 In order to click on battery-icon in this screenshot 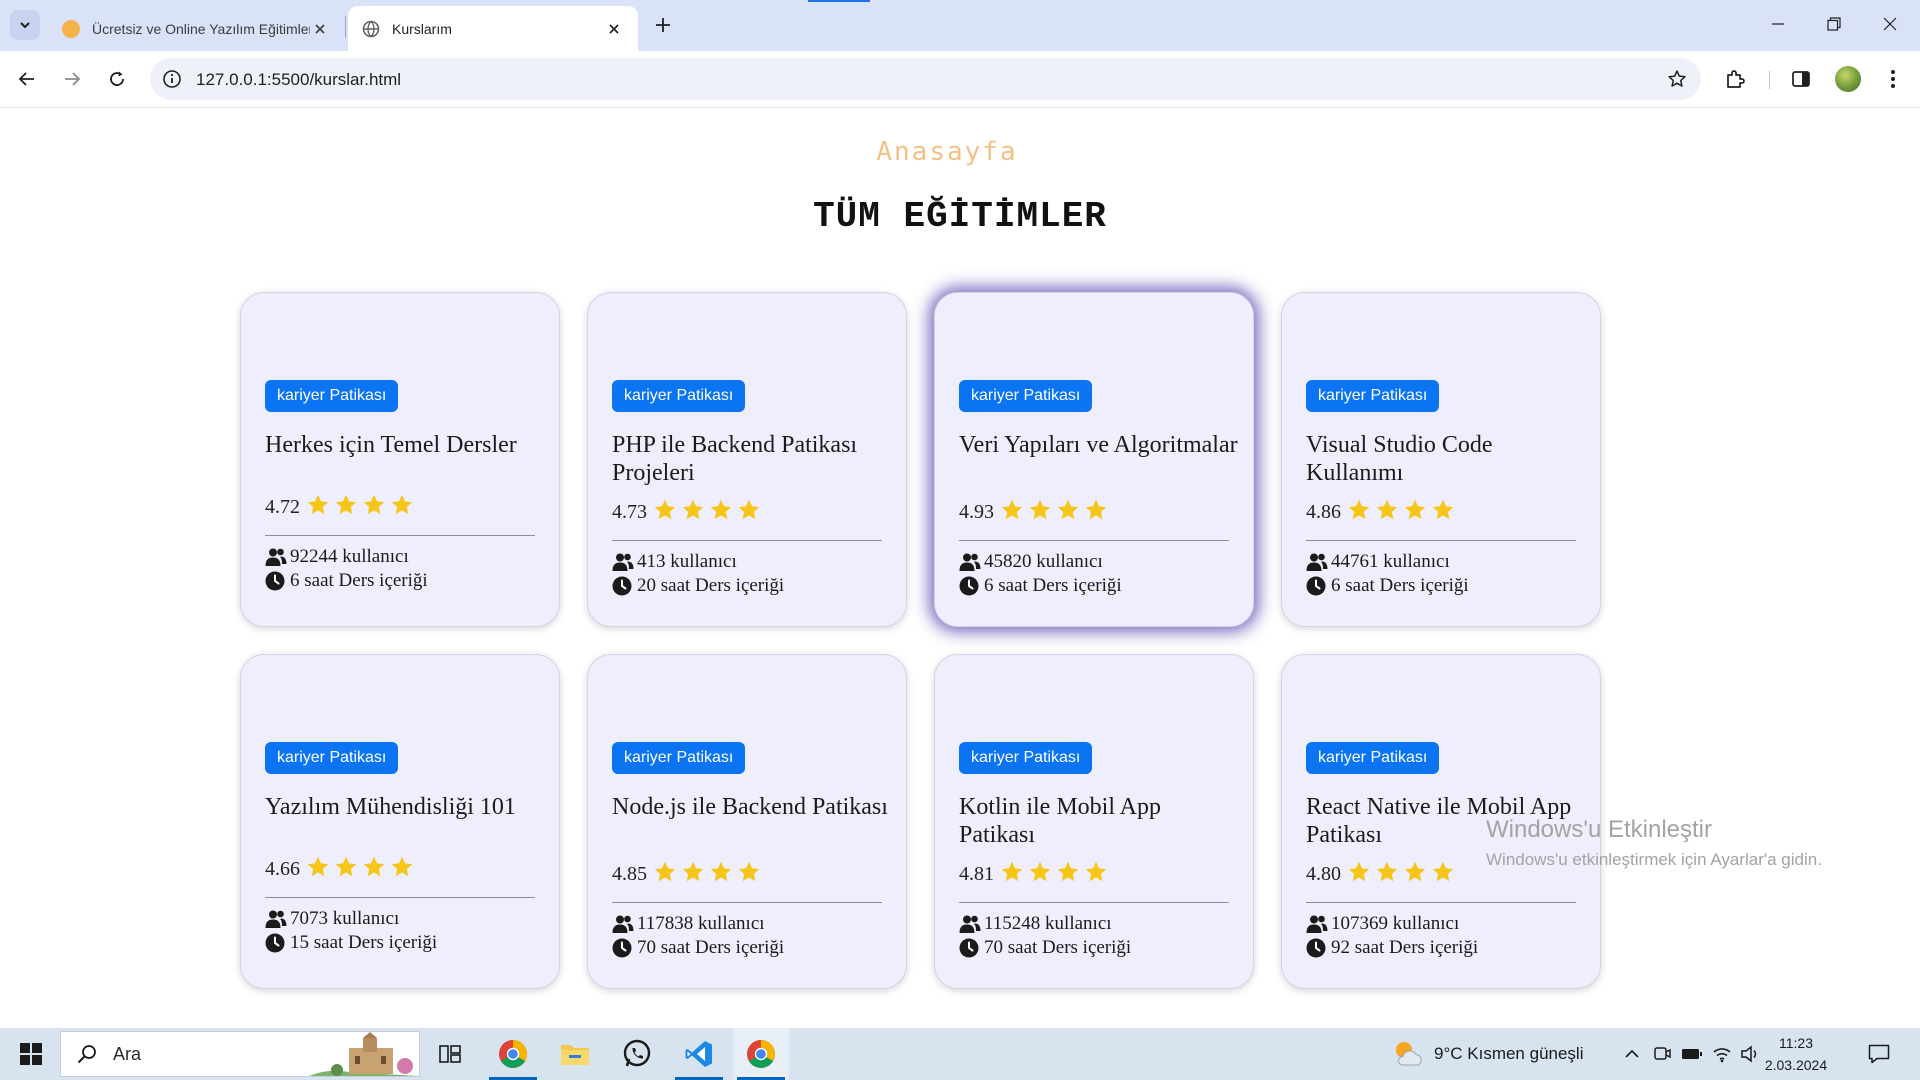, I will do `click(1692, 1054)`.